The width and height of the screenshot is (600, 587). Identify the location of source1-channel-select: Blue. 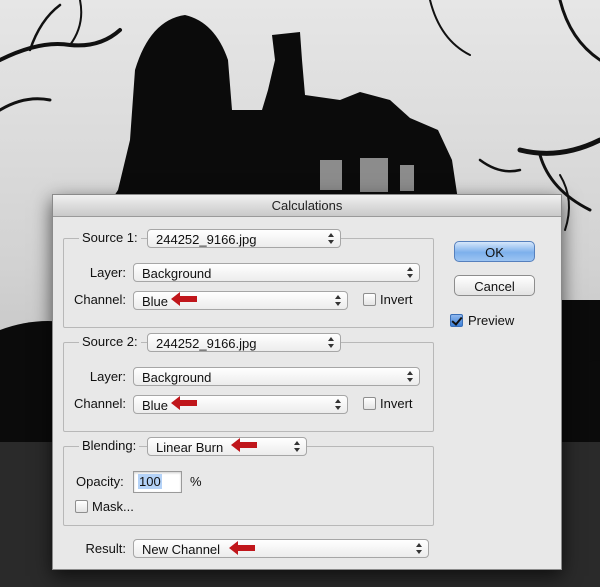
(240, 300).